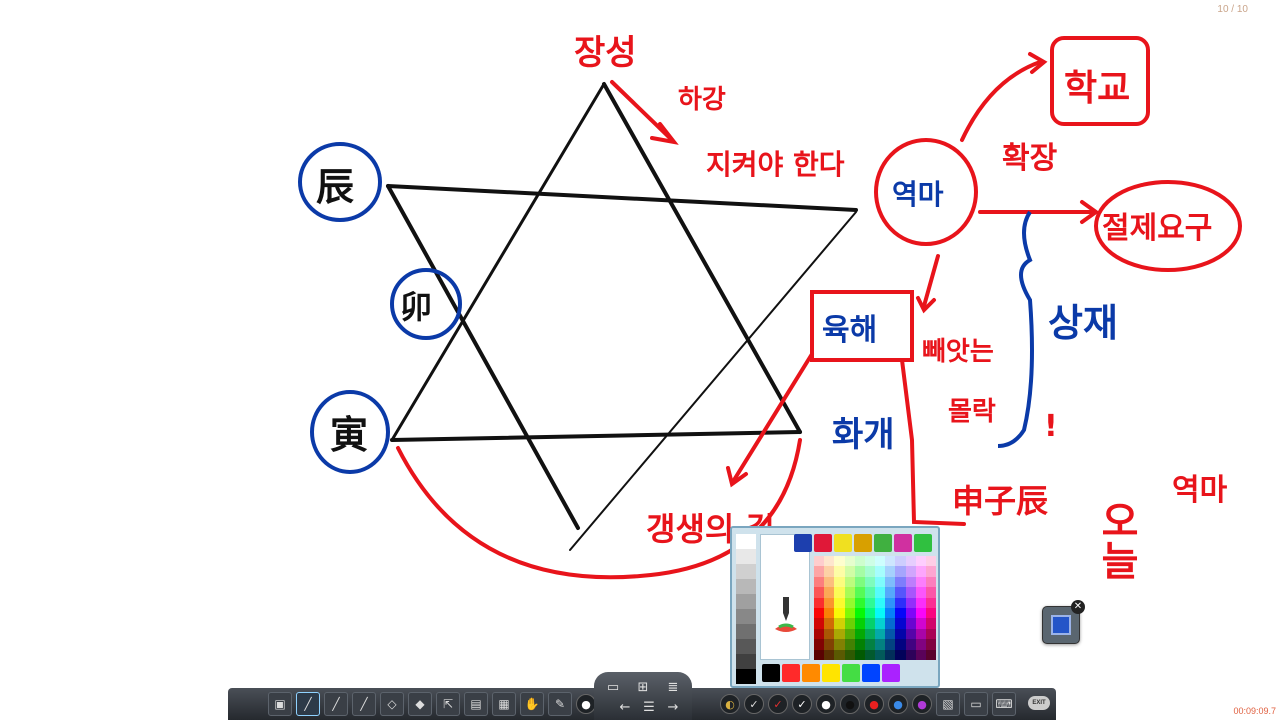 This screenshot has width=1280, height=720. Describe the element at coordinates (613, 688) in the screenshot. I see `board-mode-icon: ▭` at that location.